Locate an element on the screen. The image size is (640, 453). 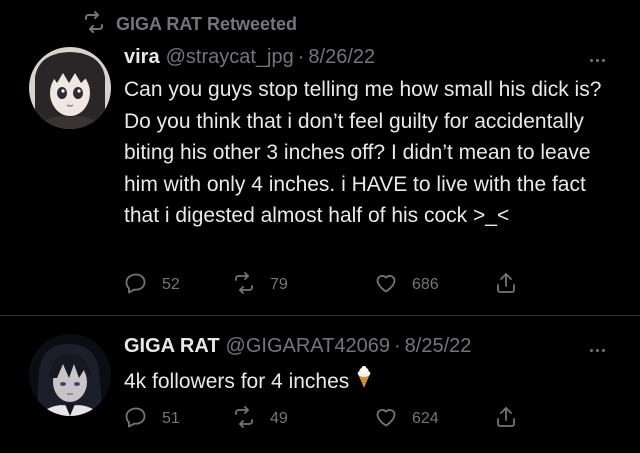
reply-button: 52 is located at coordinates (152, 285).